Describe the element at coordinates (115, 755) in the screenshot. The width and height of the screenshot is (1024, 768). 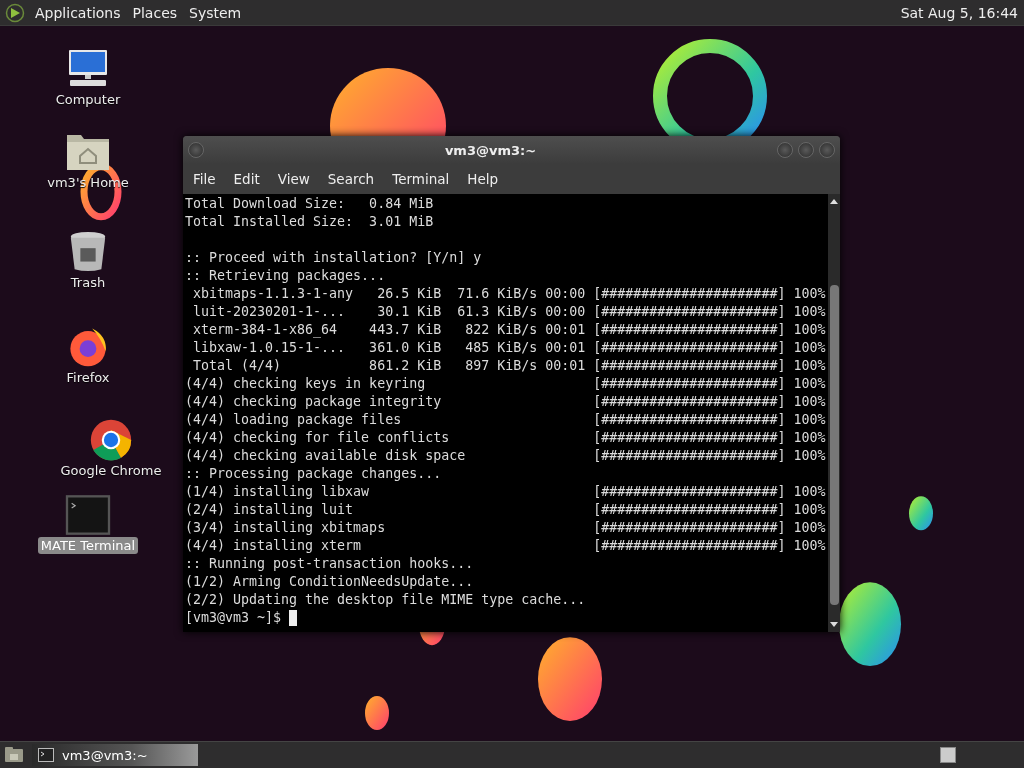
I see `taskbar-button: vm3@vm3:~` at that location.